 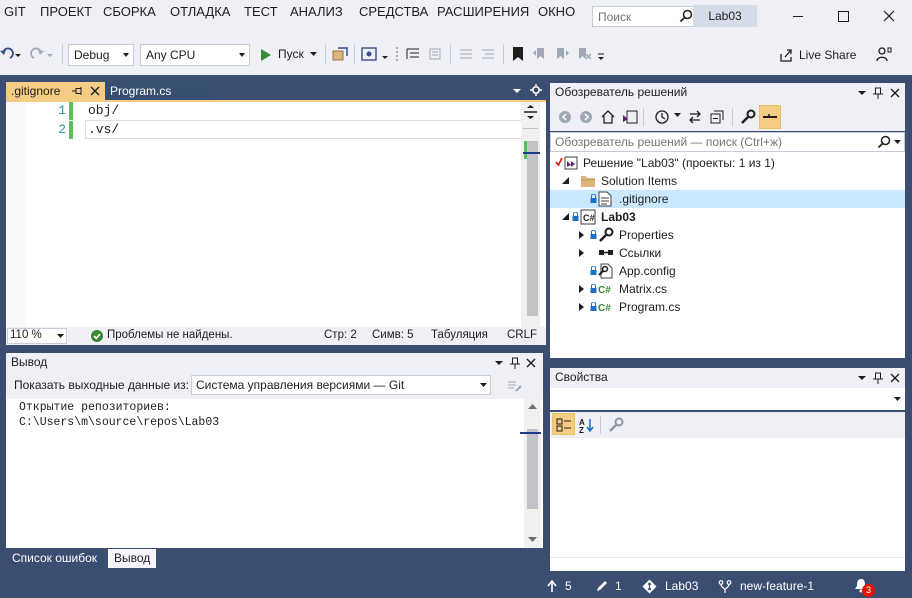 I want to click on menu-analyze: АНАЛИЗ, so click(x=316, y=11).